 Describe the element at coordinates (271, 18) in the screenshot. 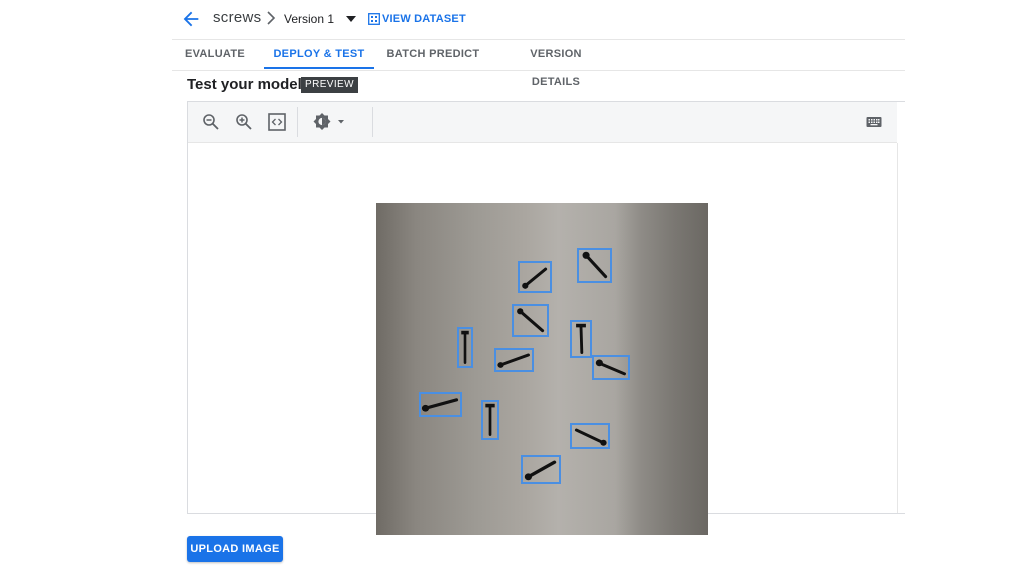

I see `chevron-right-icon` at that location.